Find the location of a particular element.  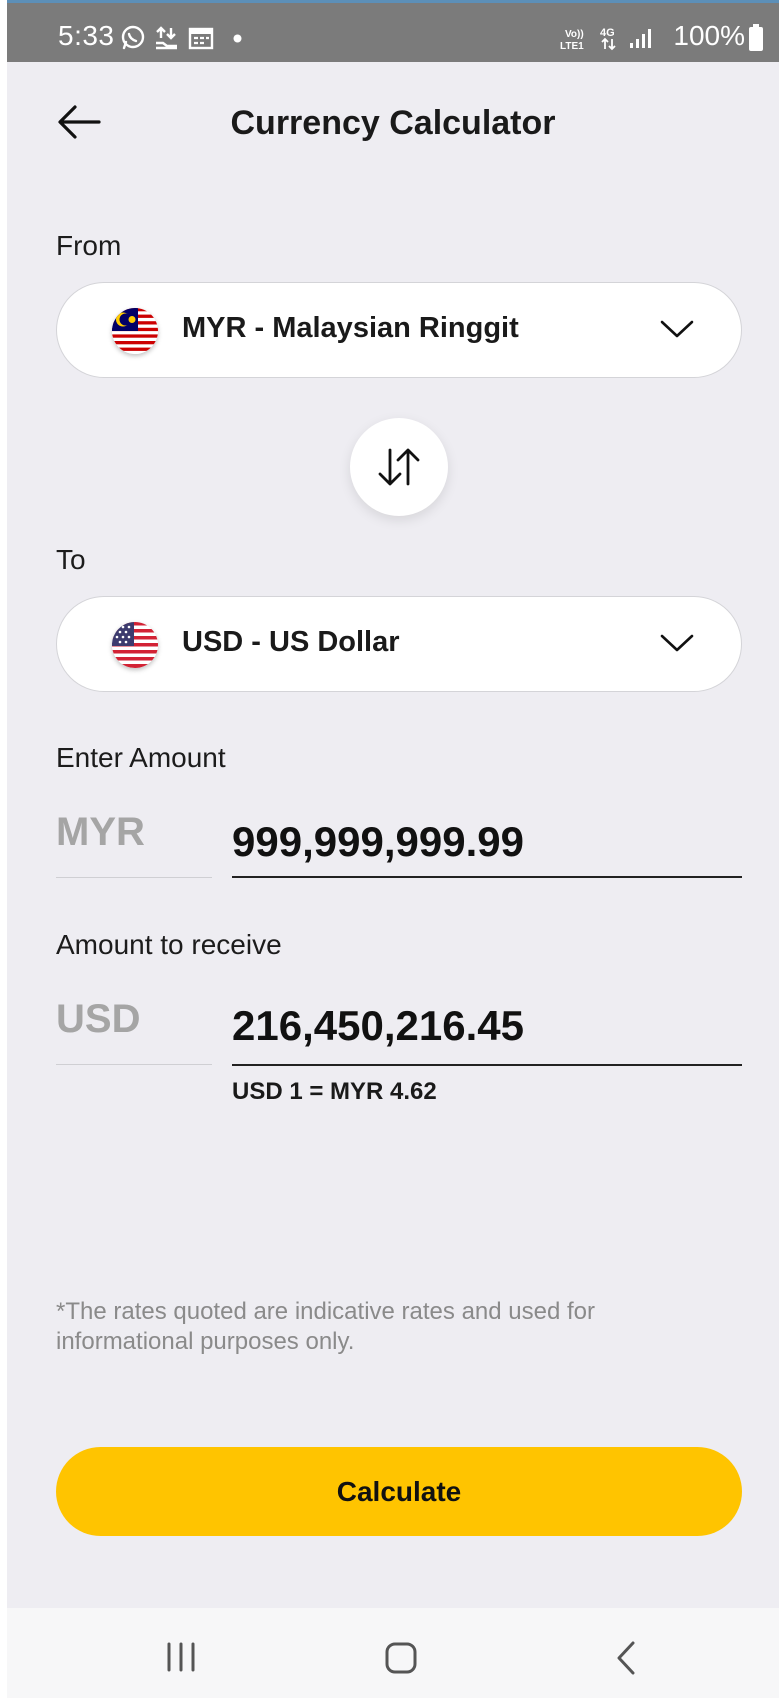

to-currency-select: USD - US Dollar is located at coordinates (399, 644).